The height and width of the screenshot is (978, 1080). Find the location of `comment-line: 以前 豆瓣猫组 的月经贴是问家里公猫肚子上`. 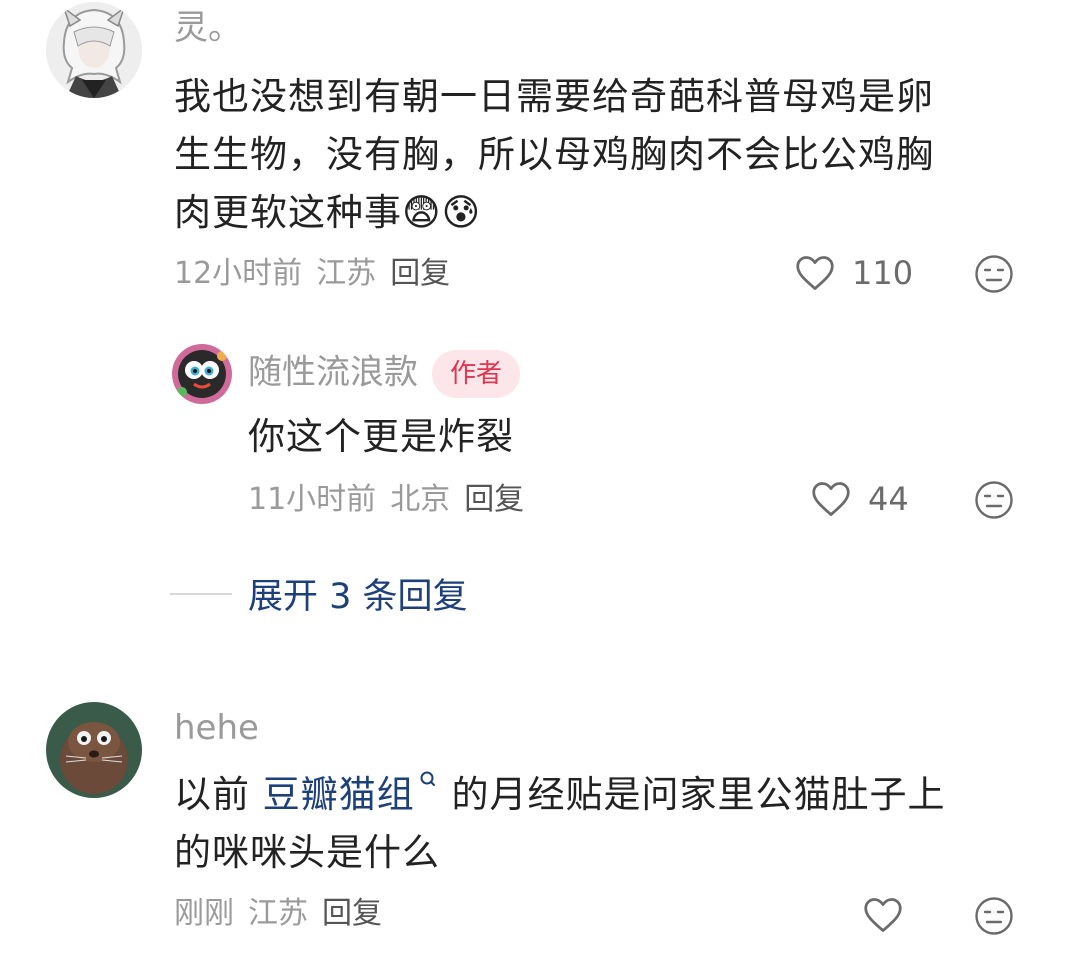

comment-line: 以前 豆瓣猫组 的月经贴是问家里公猫肚子上 is located at coordinates (604, 795).